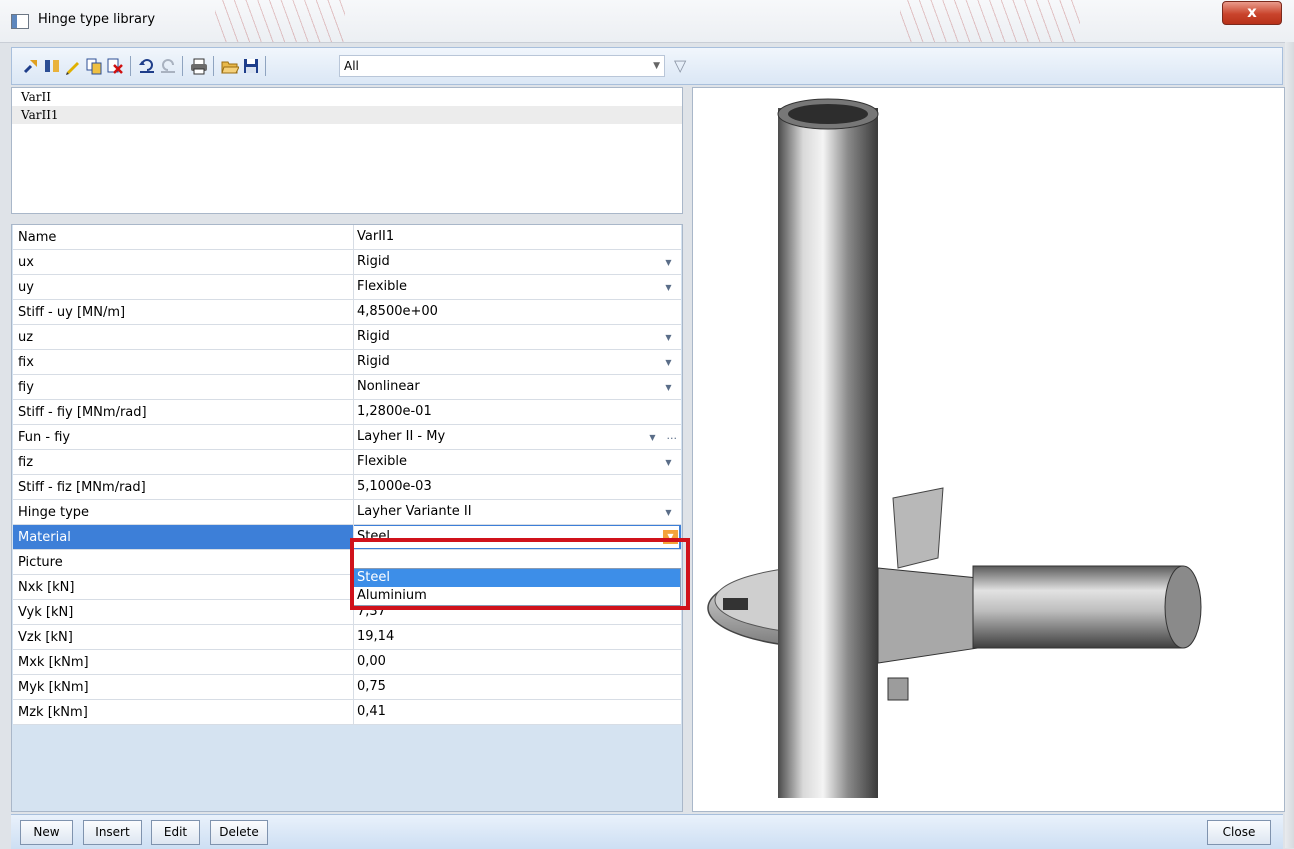  Describe the element at coordinates (507, 412) in the screenshot. I see `property-value: 1,2800e-01` at that location.